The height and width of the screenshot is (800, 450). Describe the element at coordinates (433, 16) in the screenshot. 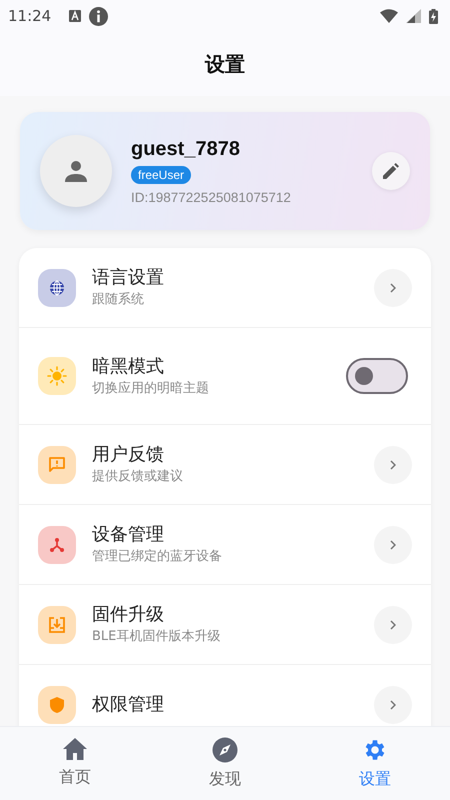

I see `battery-icon` at that location.